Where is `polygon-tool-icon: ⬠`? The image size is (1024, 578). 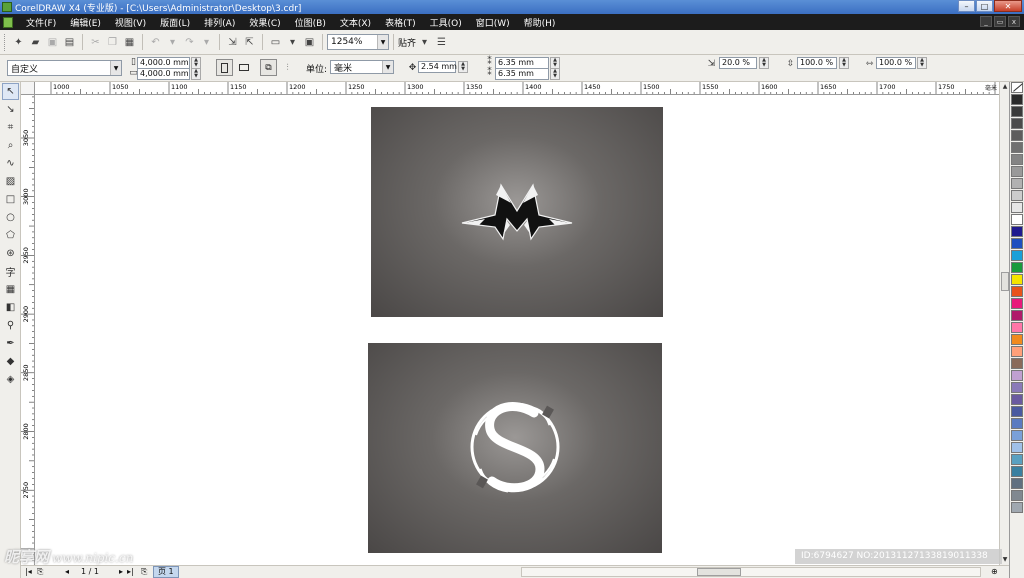 polygon-tool-icon: ⬠ is located at coordinates (10, 235).